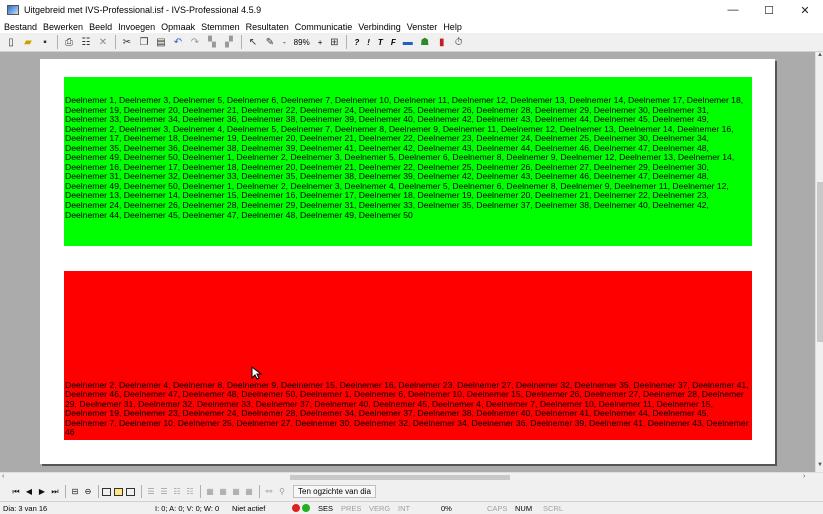 Image resolution: width=823 pixels, height=514 pixels. Describe the element at coordinates (136, 27) in the screenshot. I see `menu-invoegen: Invoegen` at that location.